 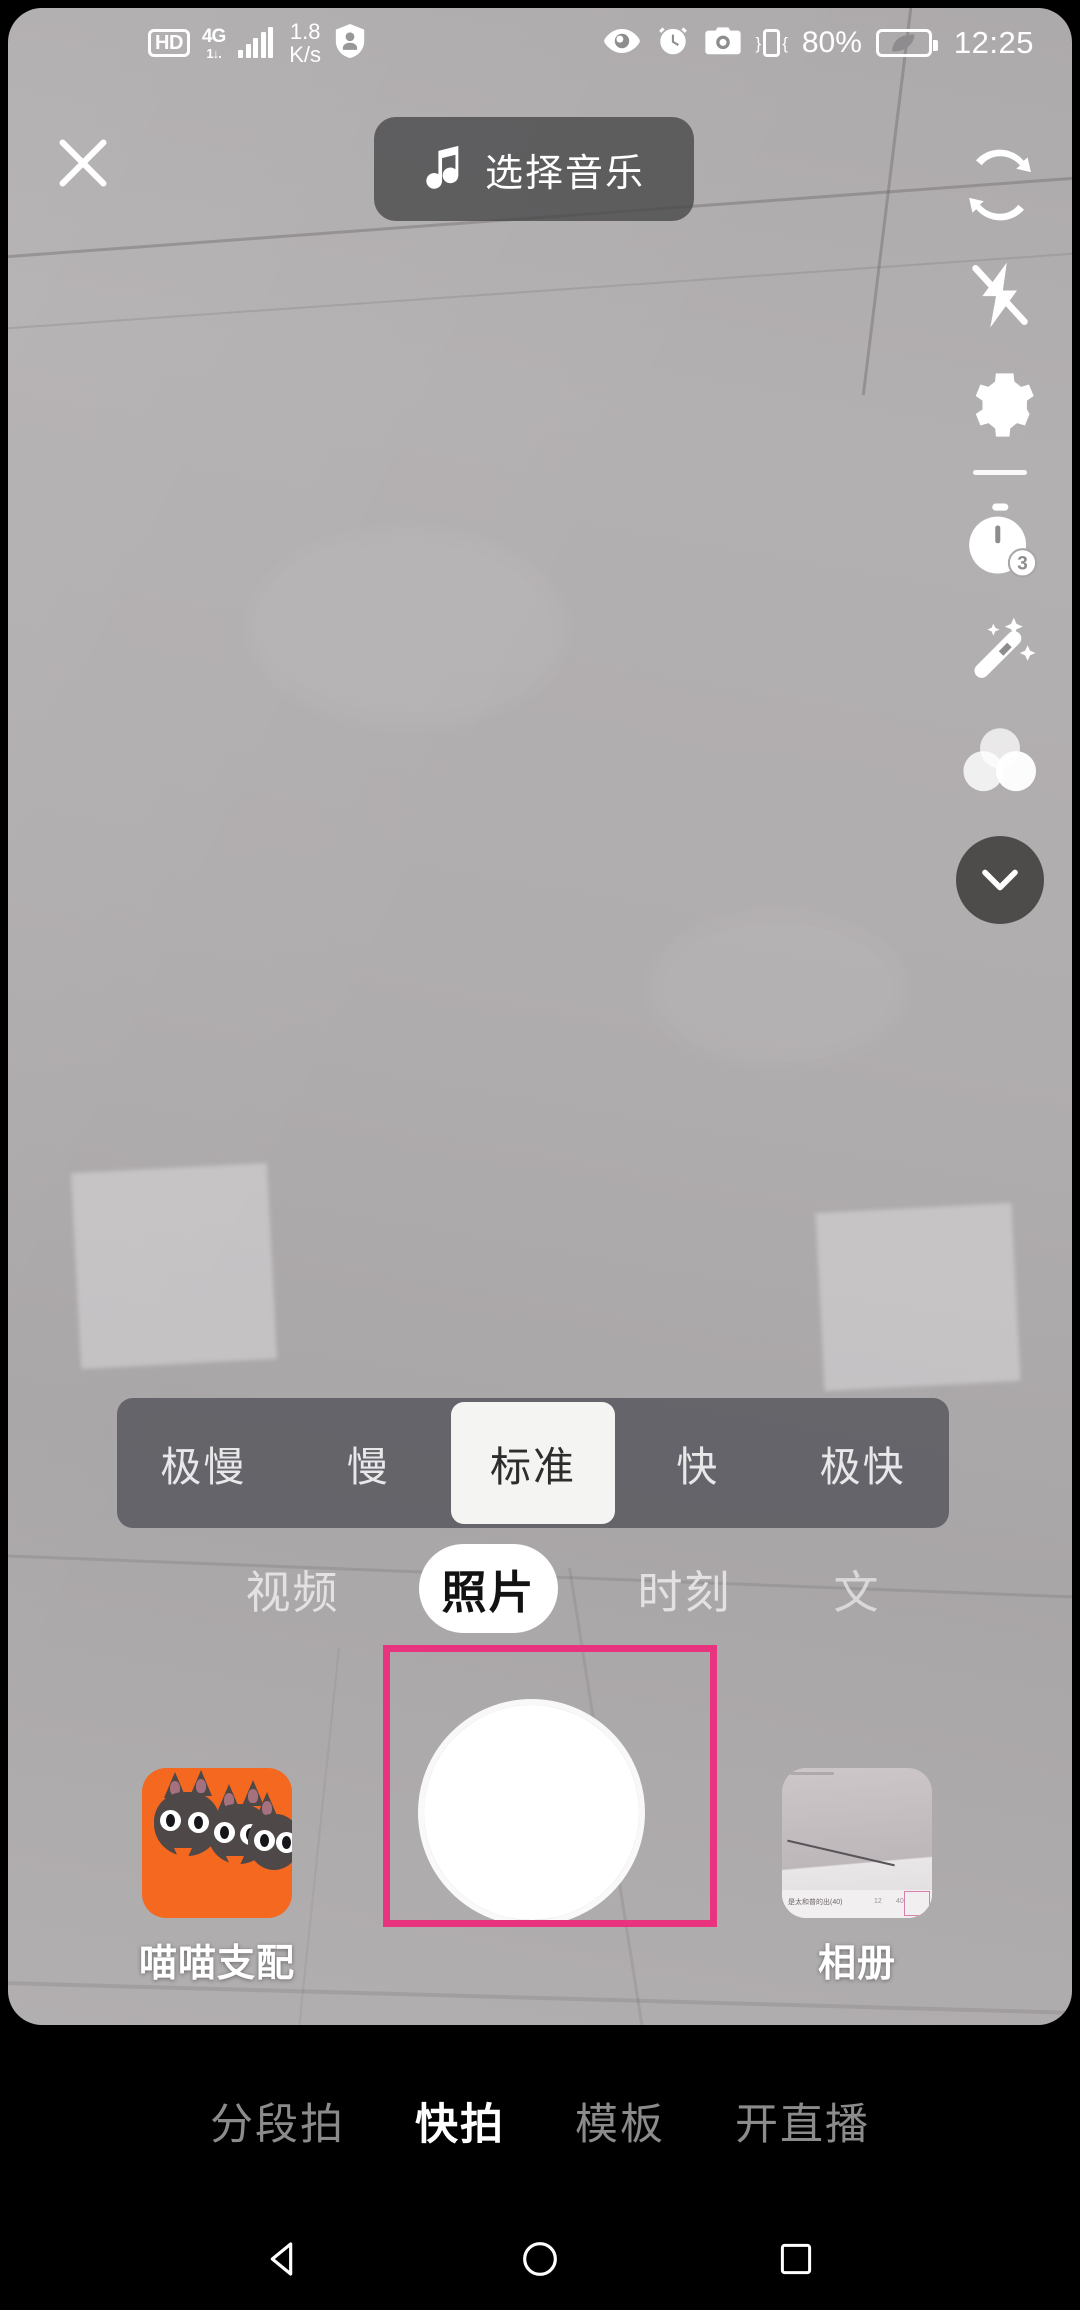 I want to click on floor-seam, so click(x=540, y=289).